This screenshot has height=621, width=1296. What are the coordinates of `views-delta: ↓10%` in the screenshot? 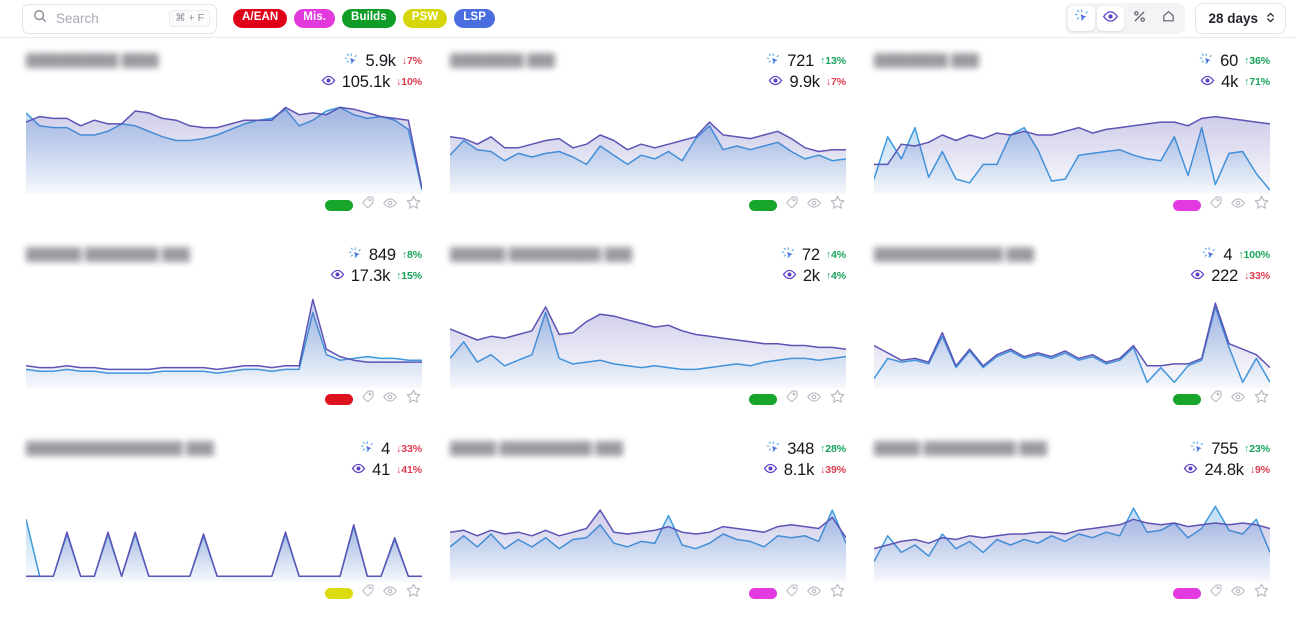 It's located at (409, 82).